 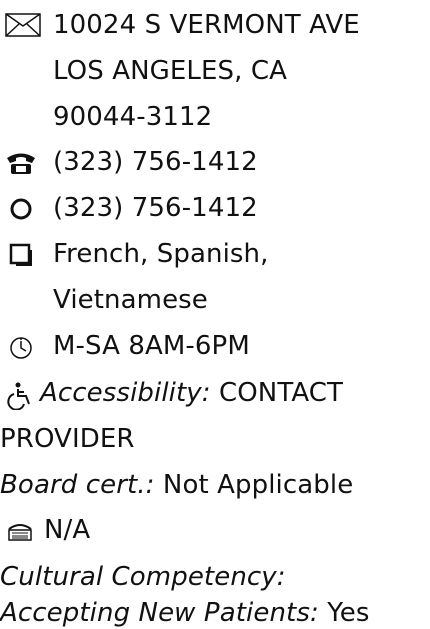 I want to click on clock-icon, so click(x=21, y=348).